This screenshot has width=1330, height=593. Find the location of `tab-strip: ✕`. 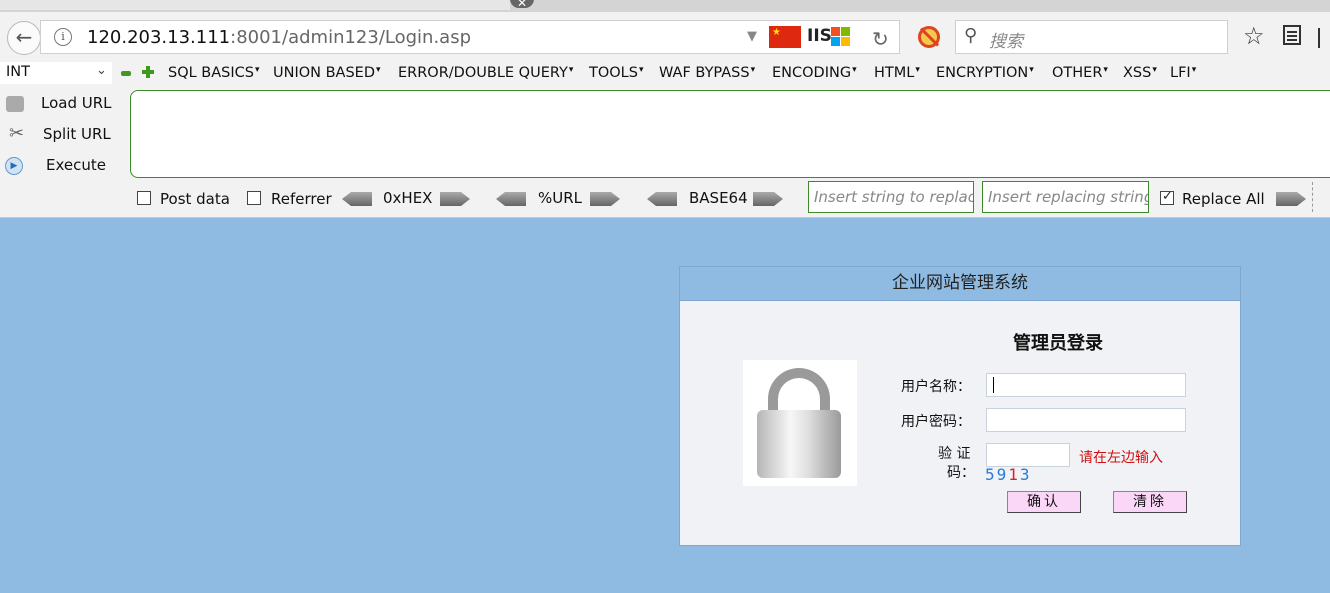

tab-strip: ✕ is located at coordinates (665, 6).